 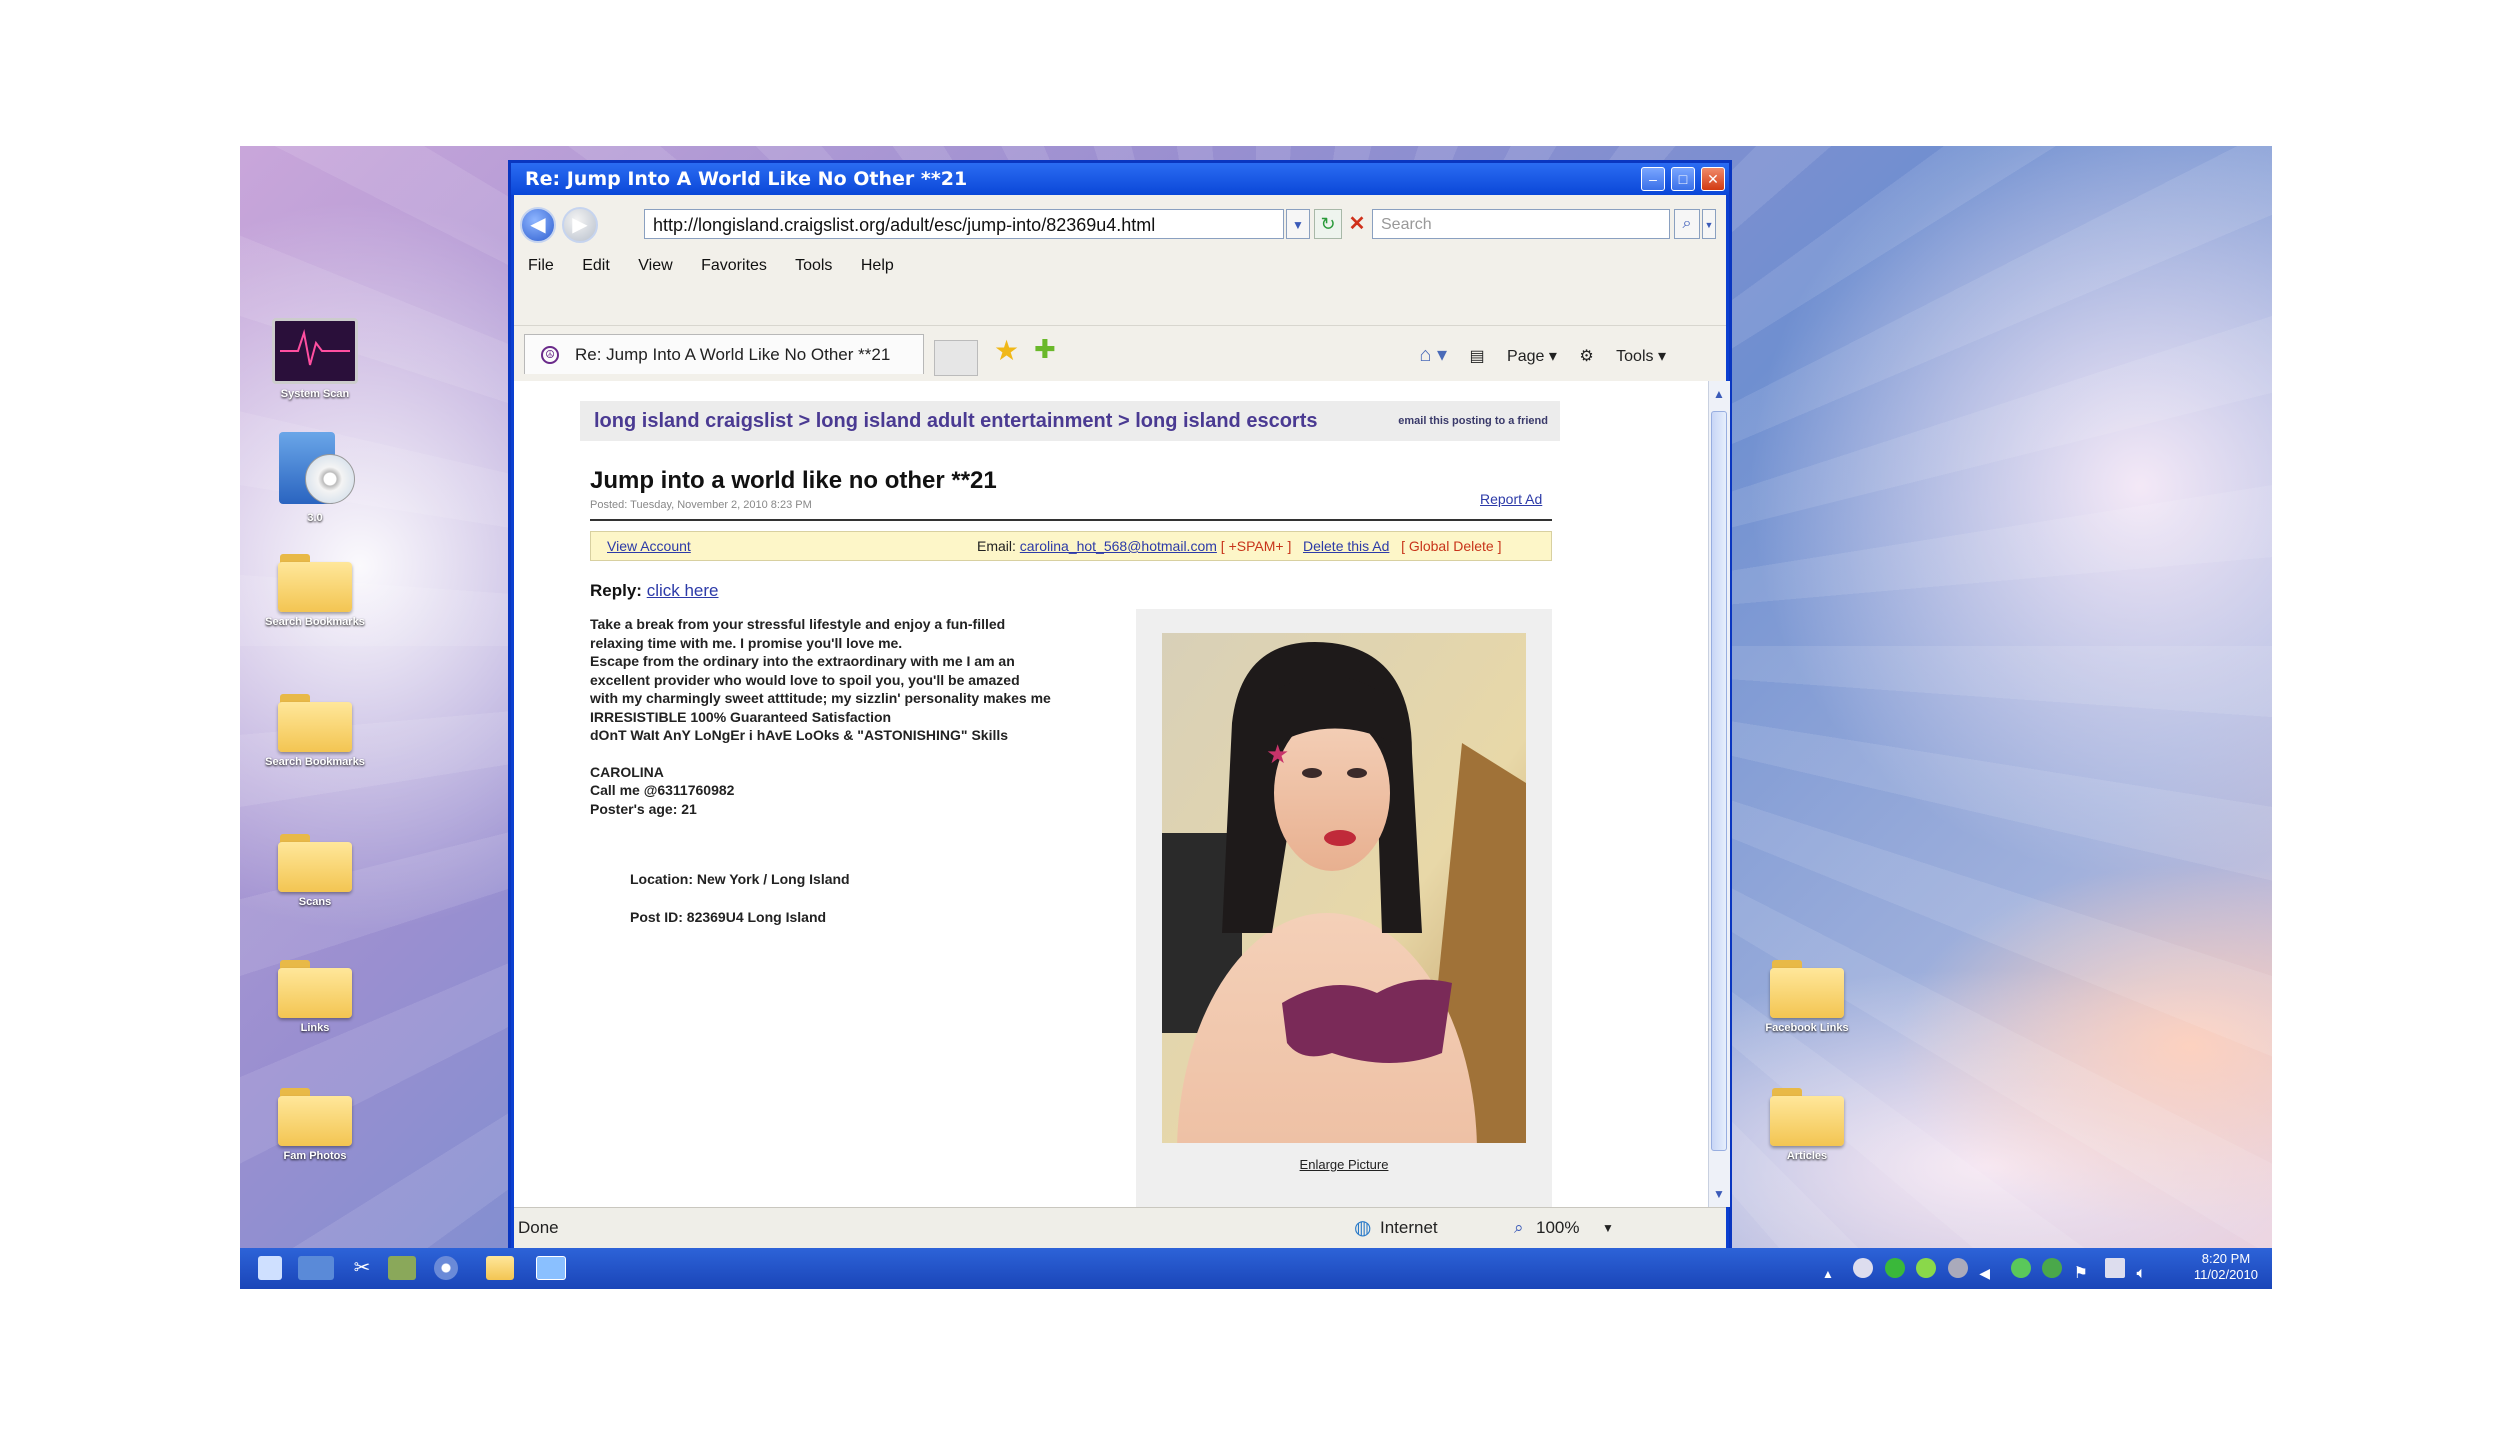 What do you see at coordinates (813, 265) in the screenshot?
I see `menu-tools: Tools` at bounding box center [813, 265].